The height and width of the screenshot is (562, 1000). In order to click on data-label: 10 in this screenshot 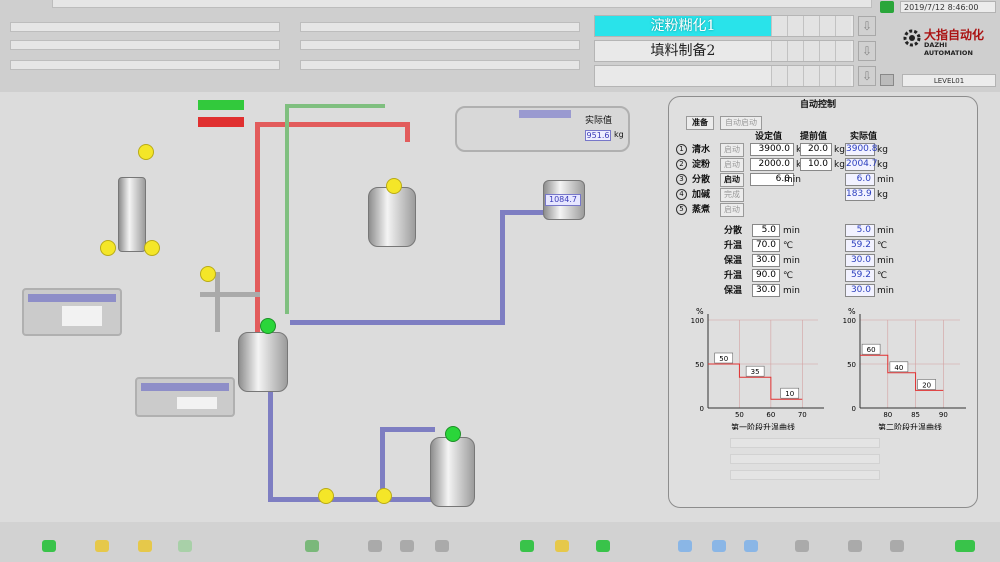, I will do `click(789, 394)`.